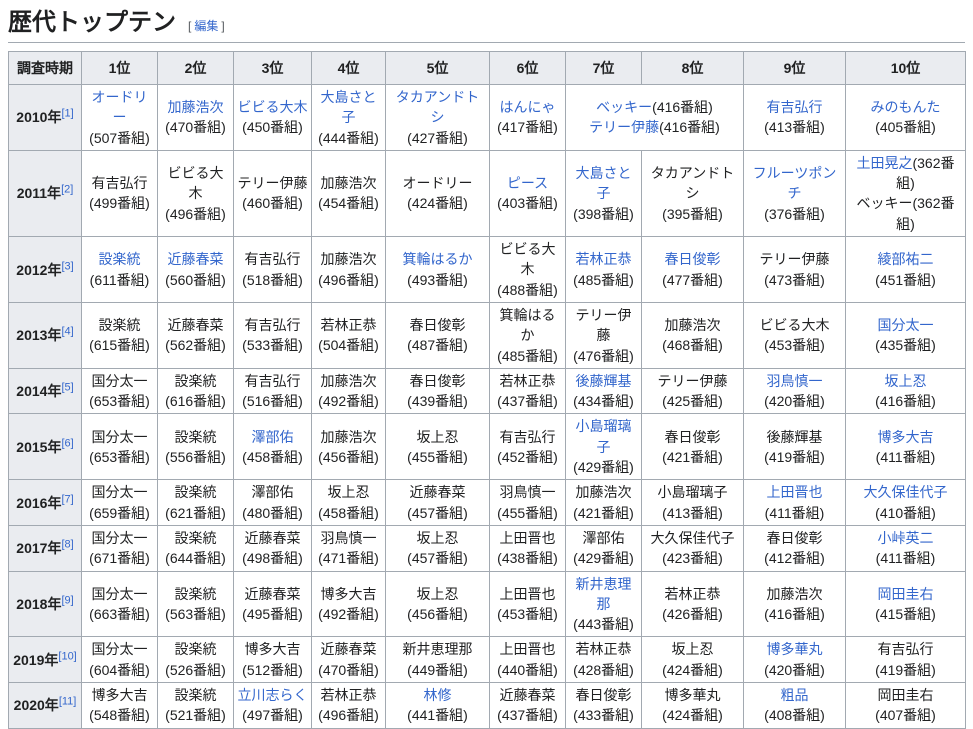 This screenshot has width=973, height=729. Describe the element at coordinates (528, 107) in the screenshot. I see `person-link: はんにゃ` at that location.